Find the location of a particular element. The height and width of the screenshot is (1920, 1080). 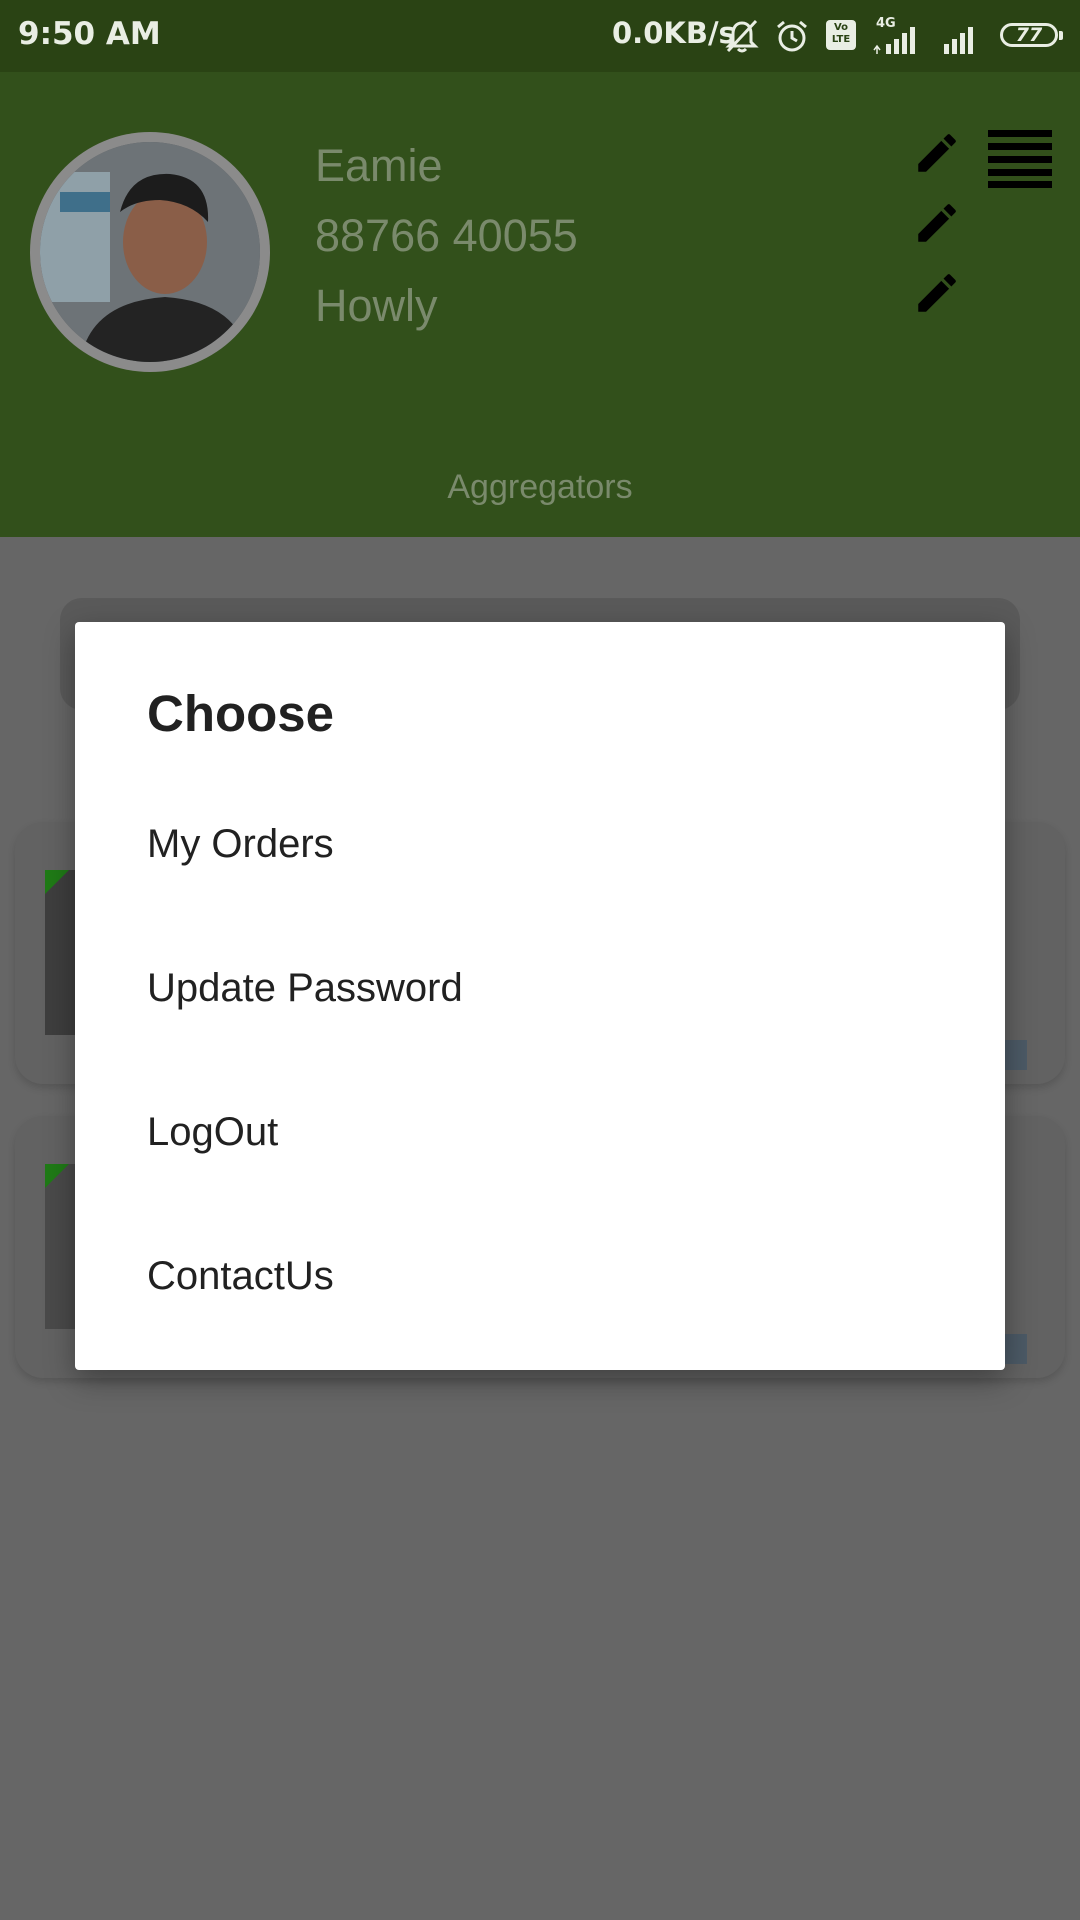

profile-location: Howly is located at coordinates (376, 305).